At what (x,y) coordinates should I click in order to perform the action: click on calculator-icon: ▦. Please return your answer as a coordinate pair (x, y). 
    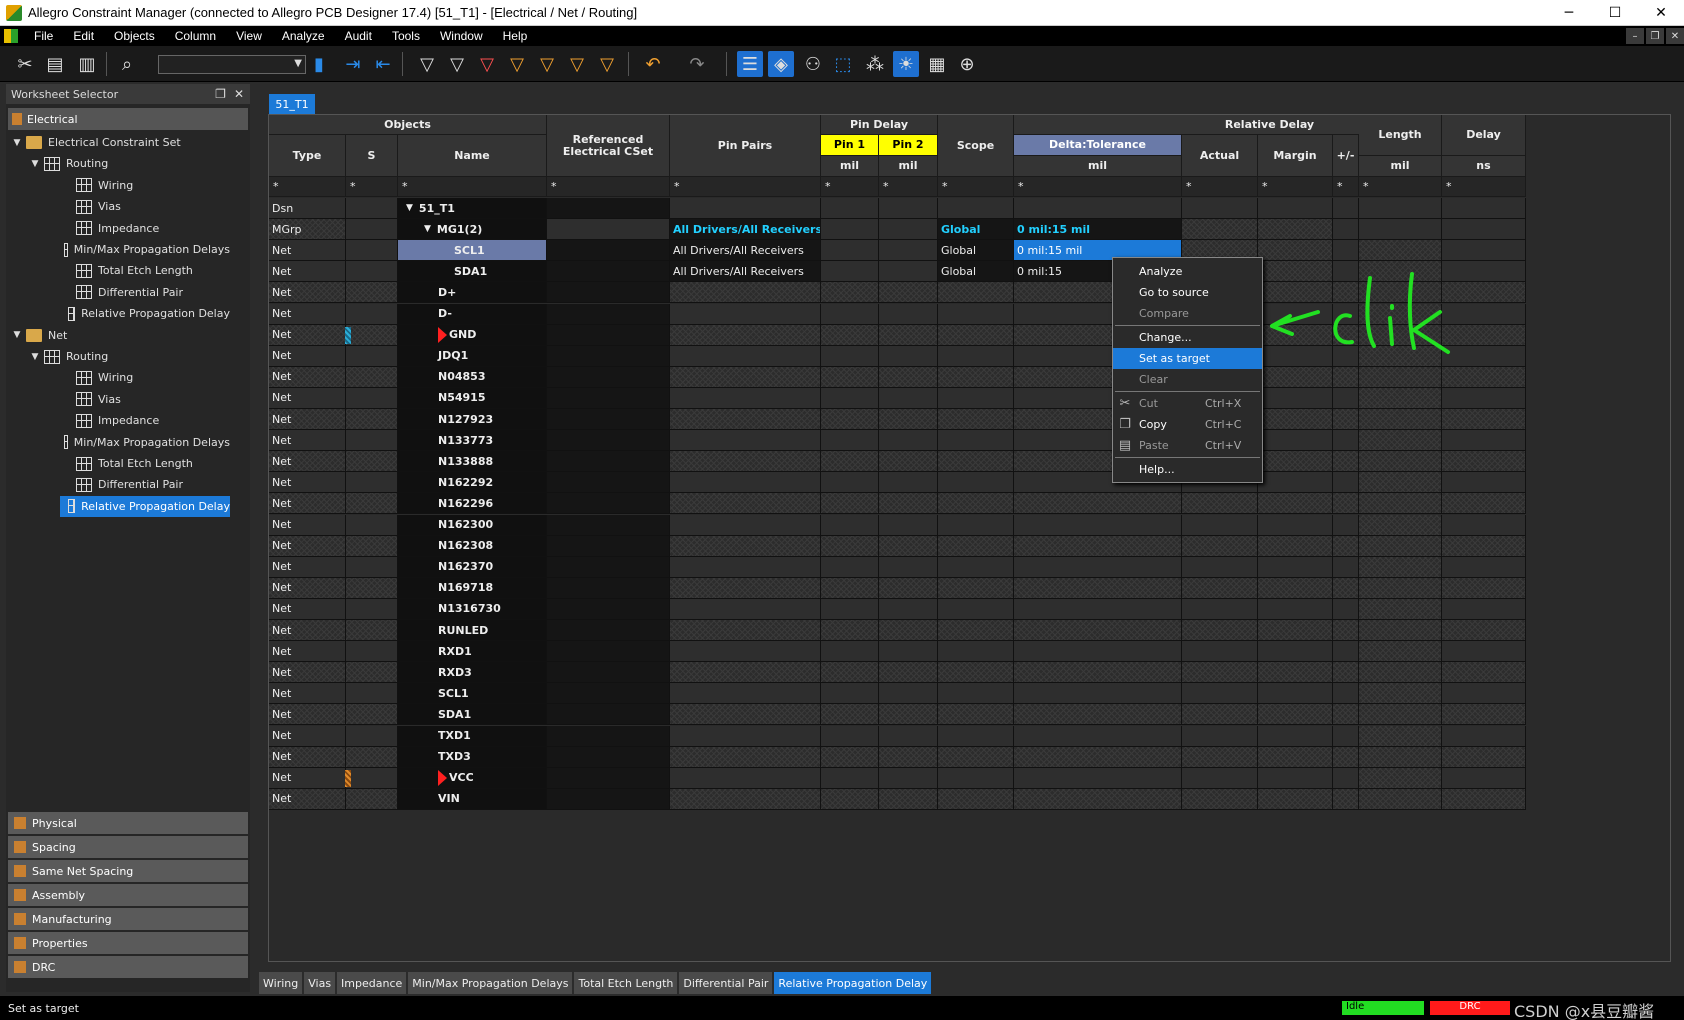
    Looking at the image, I should click on (937, 64).